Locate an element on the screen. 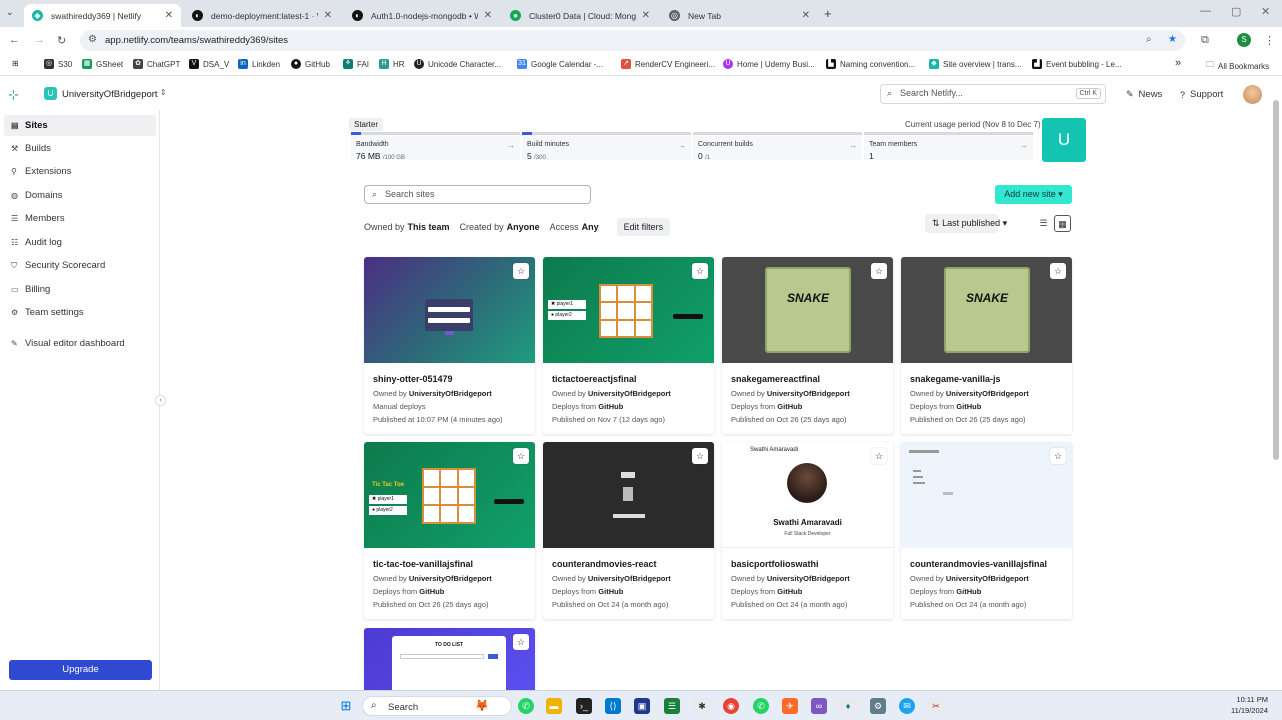 This screenshot has width=1282, height=720. global-search: ⌕ Ctrl K is located at coordinates (993, 94).